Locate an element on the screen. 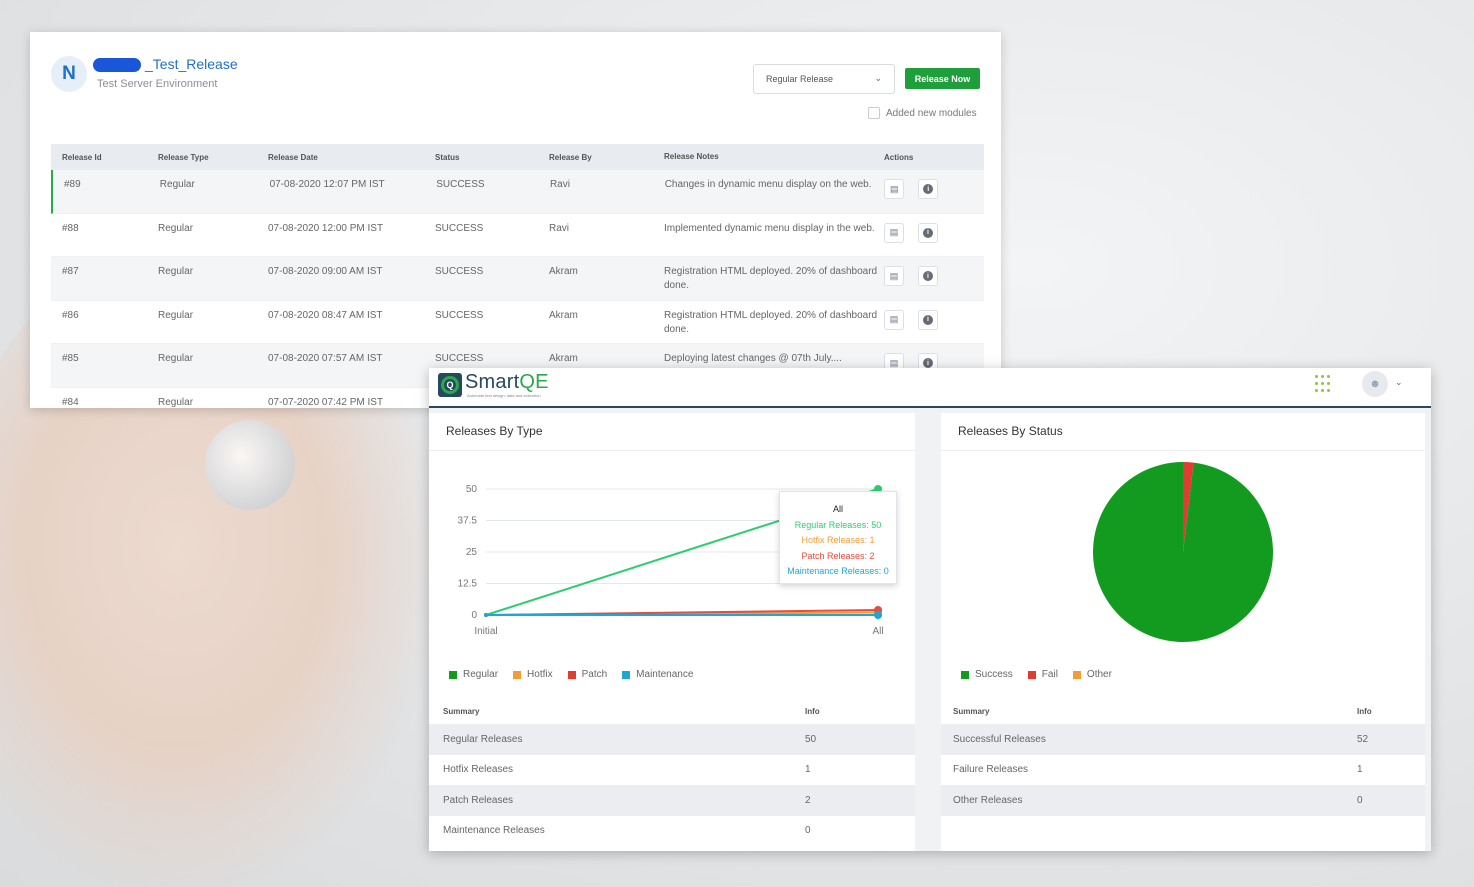  legend-item-regular: Regular is located at coordinates (473, 674).